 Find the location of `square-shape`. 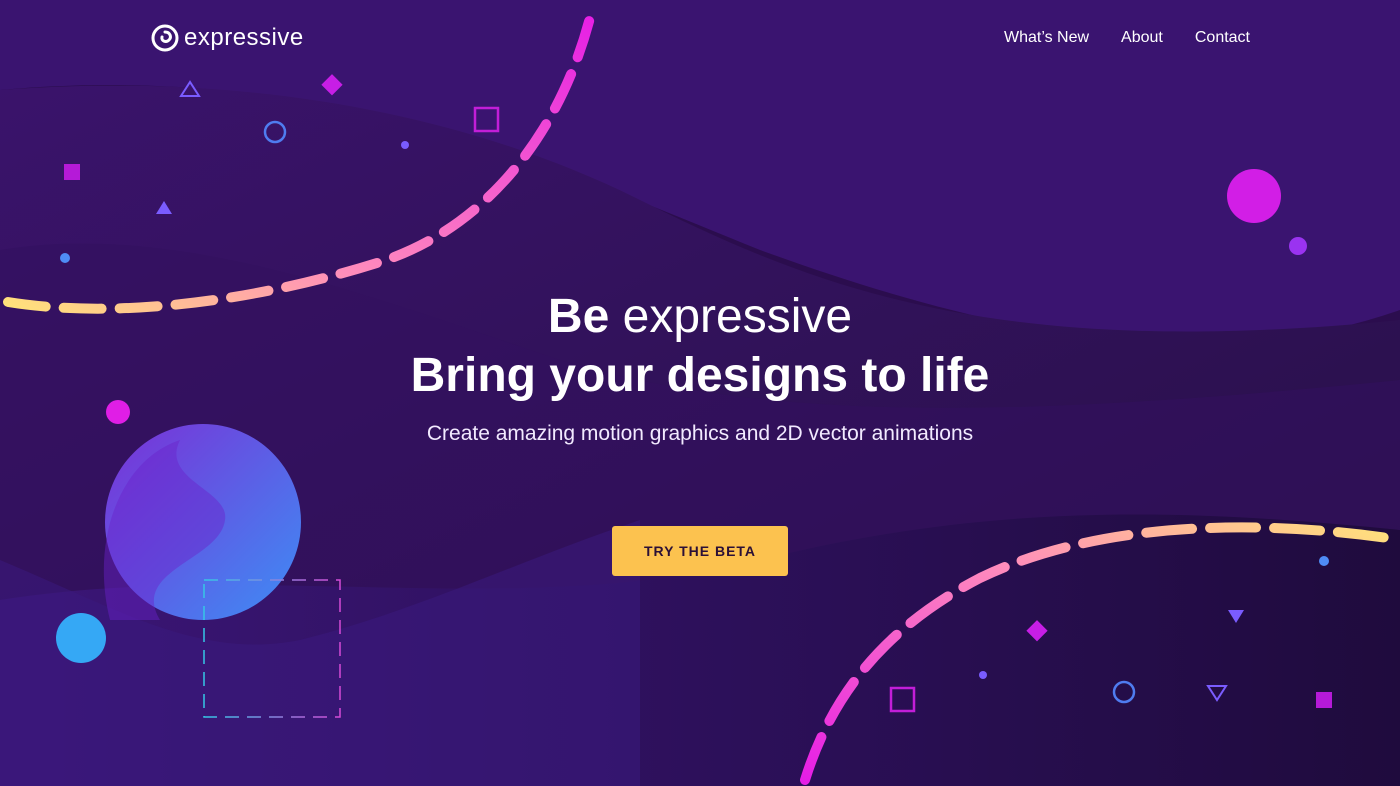

square-shape is located at coordinates (72, 172).